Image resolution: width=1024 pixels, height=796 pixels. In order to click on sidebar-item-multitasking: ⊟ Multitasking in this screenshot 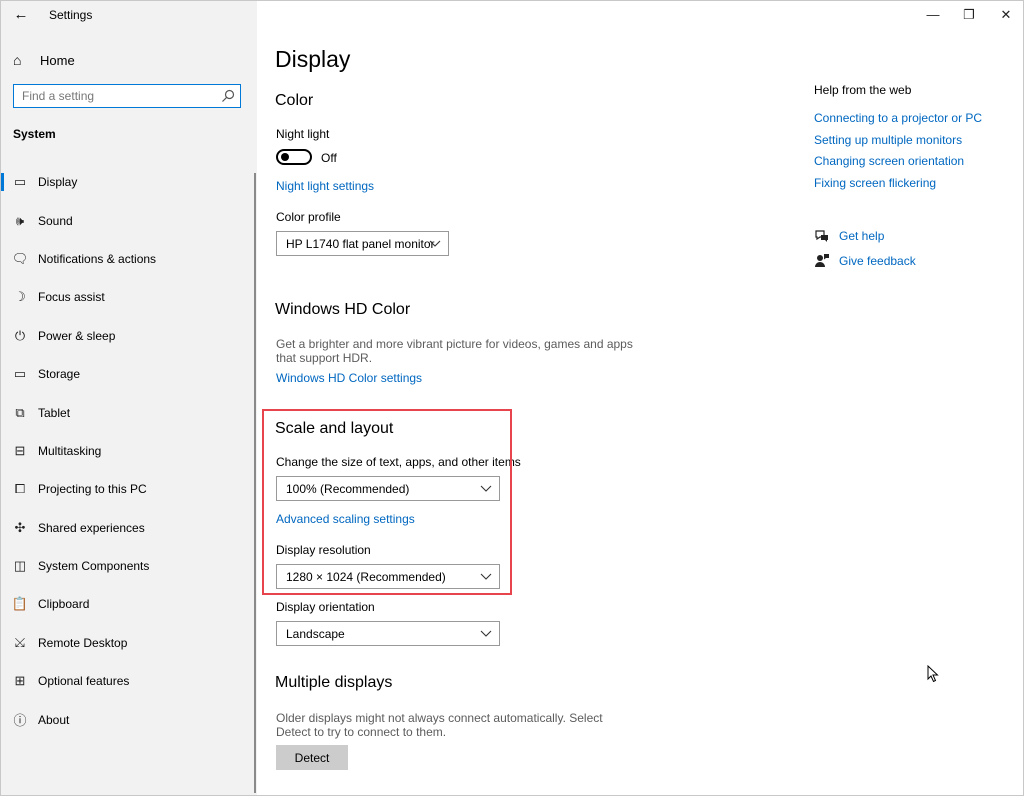, I will do `click(127, 451)`.